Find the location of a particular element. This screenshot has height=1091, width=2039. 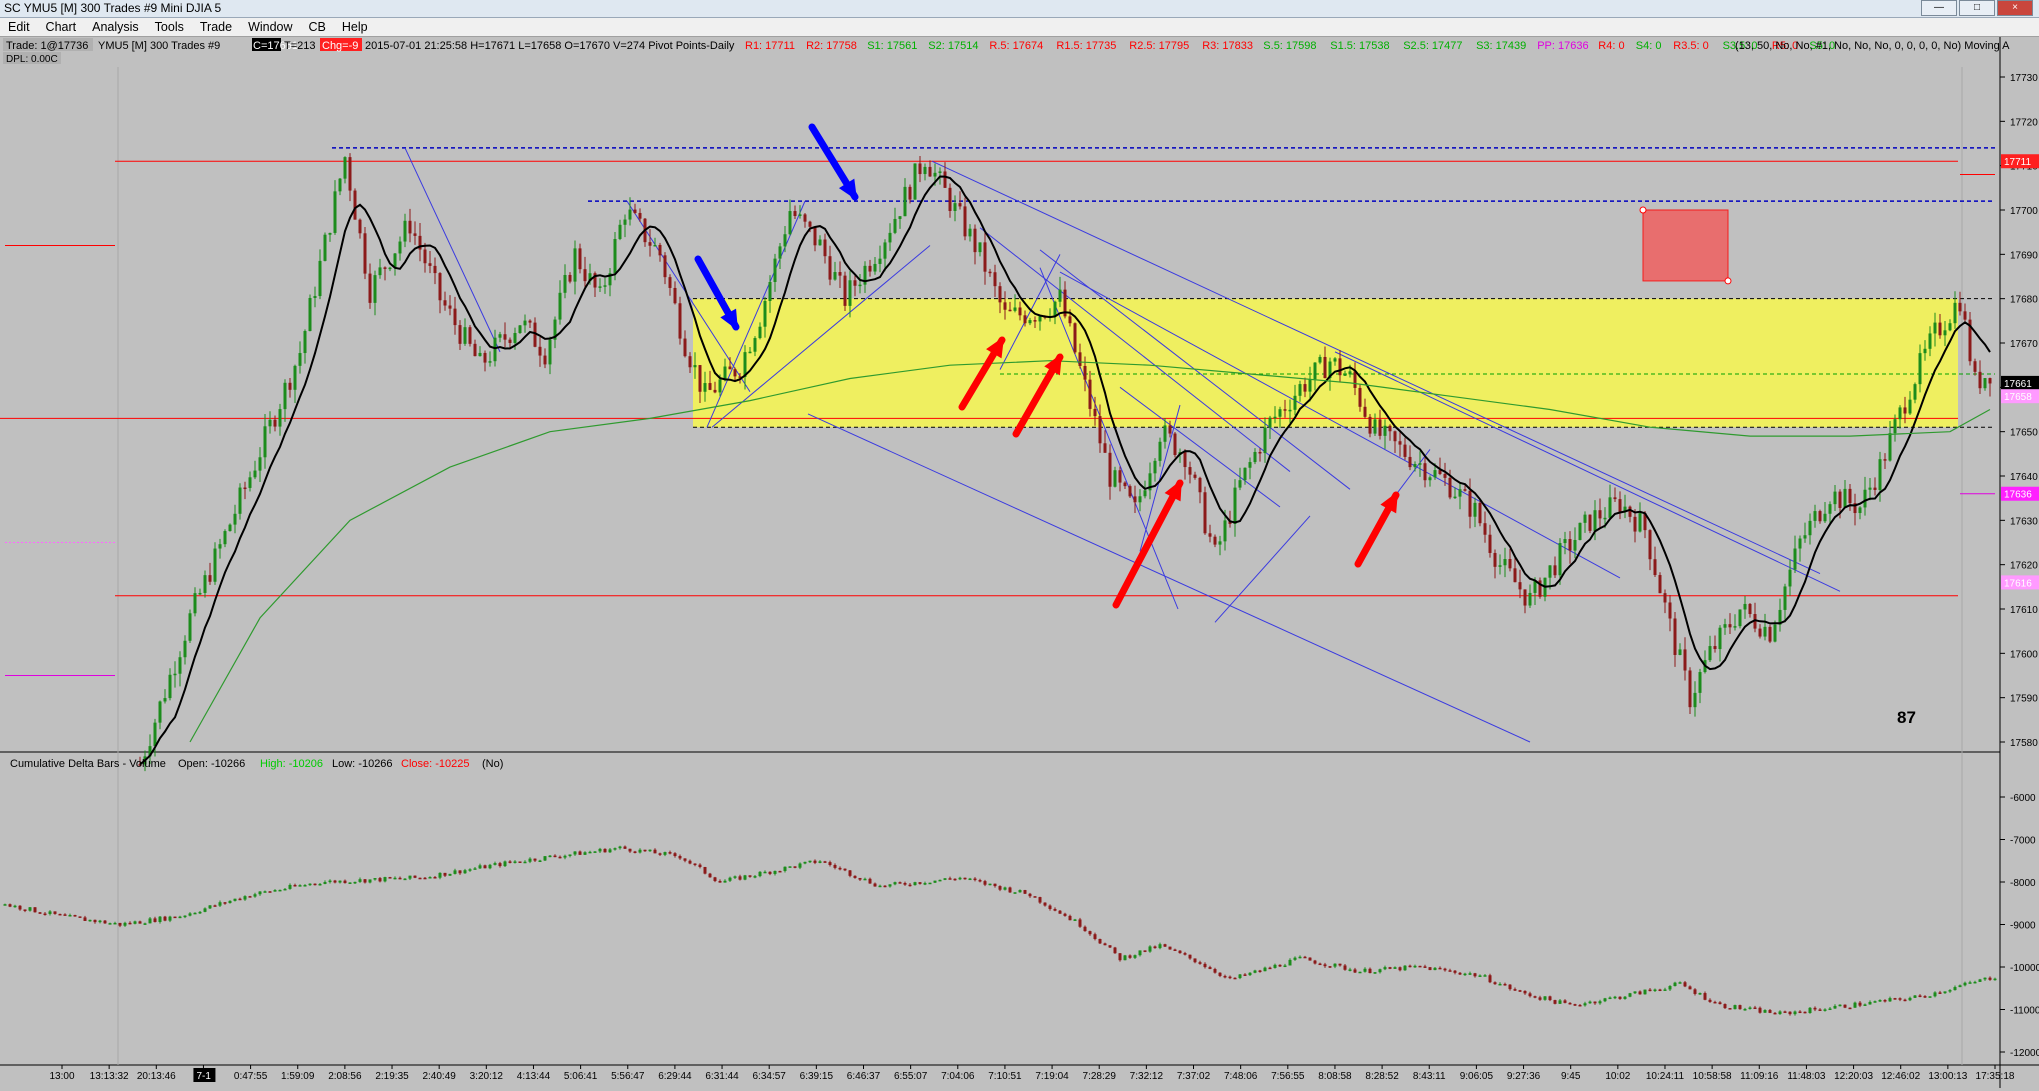

menu-trade: Trade is located at coordinates (216, 27).